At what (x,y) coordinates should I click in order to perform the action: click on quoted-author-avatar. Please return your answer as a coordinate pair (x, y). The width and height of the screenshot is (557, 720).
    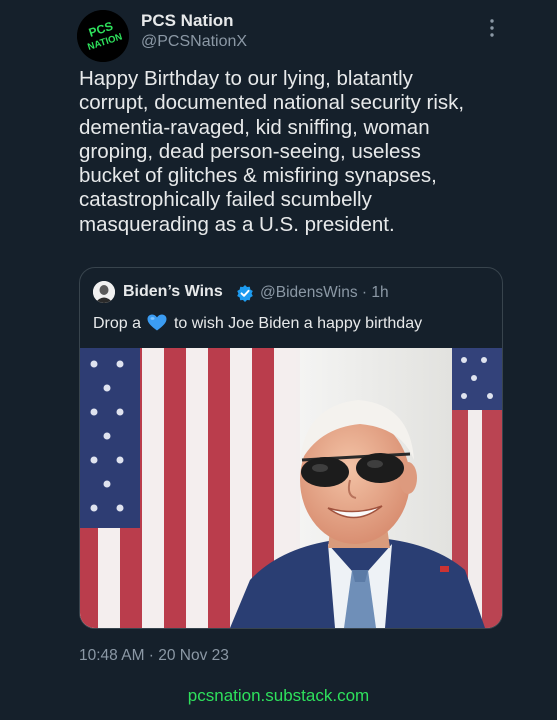
    Looking at the image, I should click on (104, 292).